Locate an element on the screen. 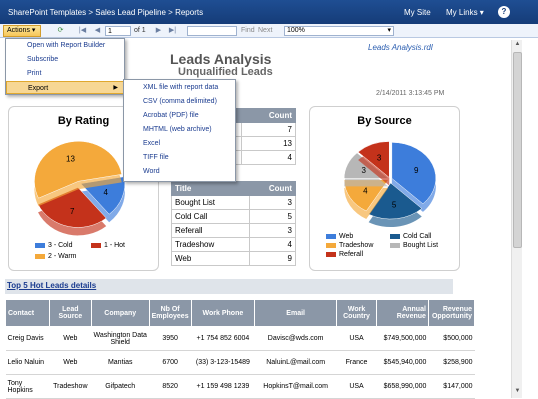 The width and height of the screenshot is (538, 399). actions-button: Actions ▾ is located at coordinates (22, 31).